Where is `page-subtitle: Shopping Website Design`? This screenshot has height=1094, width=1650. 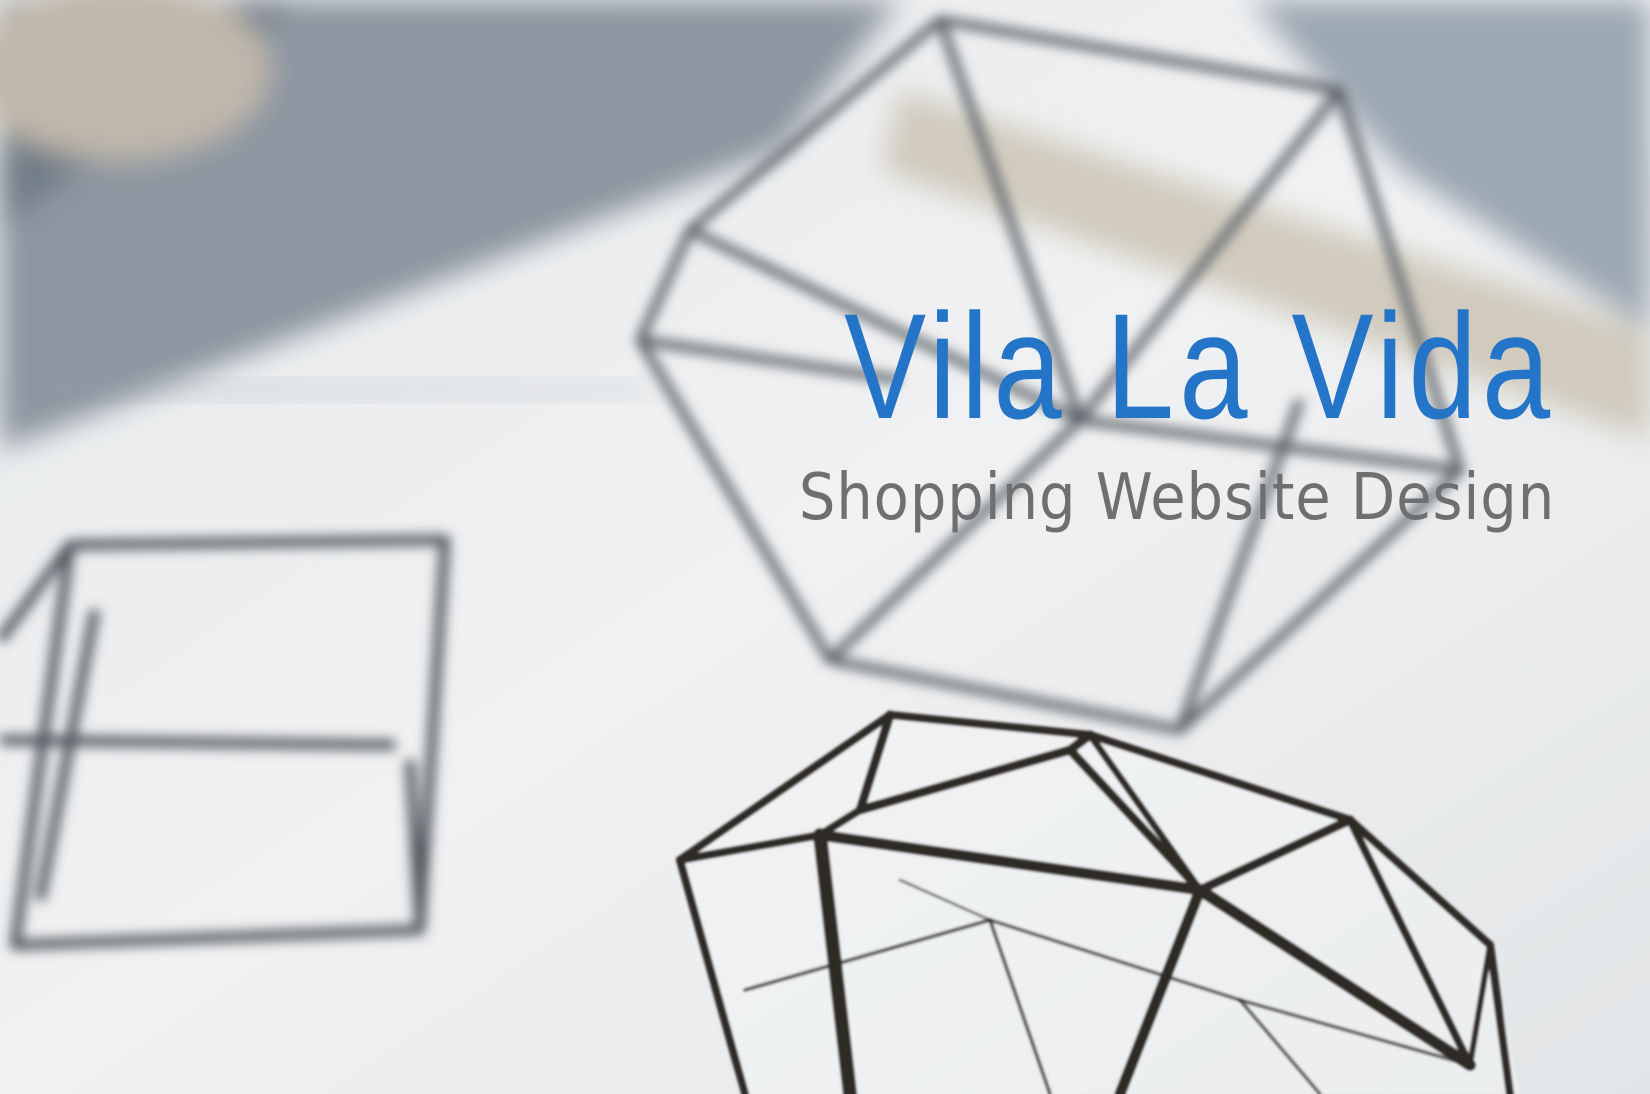 page-subtitle: Shopping Website Design is located at coordinates (1176, 498).